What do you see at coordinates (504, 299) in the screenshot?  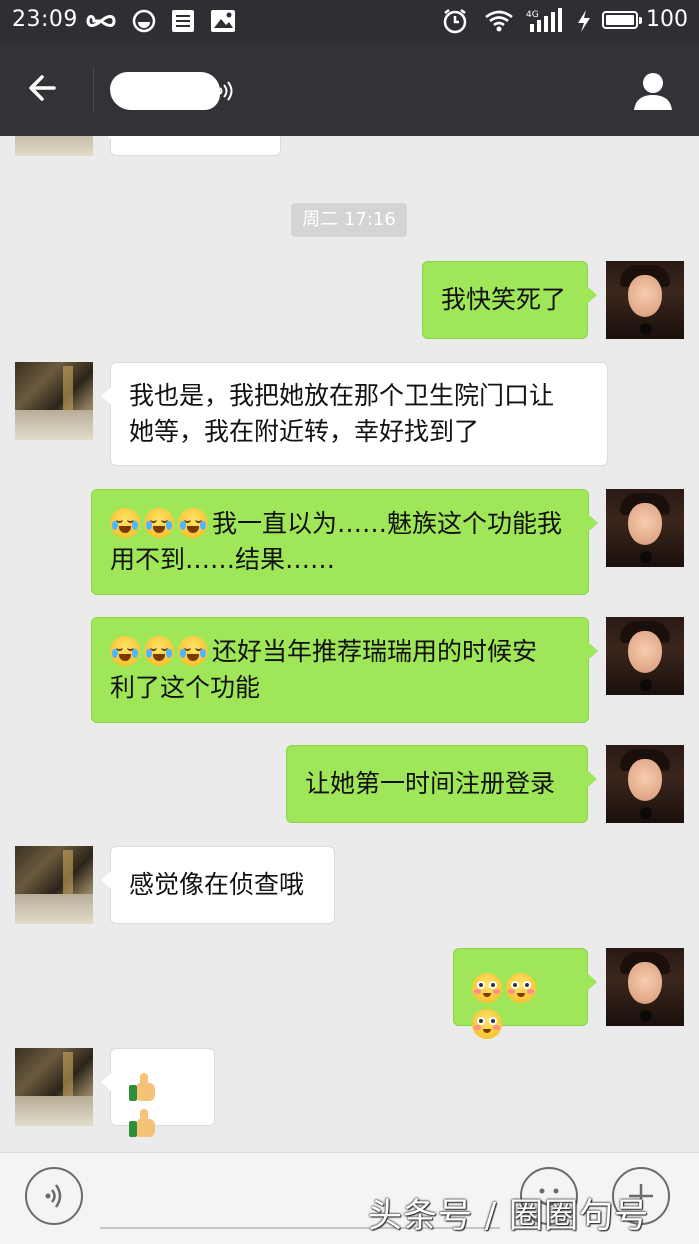 I see `message-text: 我快笑死了` at bounding box center [504, 299].